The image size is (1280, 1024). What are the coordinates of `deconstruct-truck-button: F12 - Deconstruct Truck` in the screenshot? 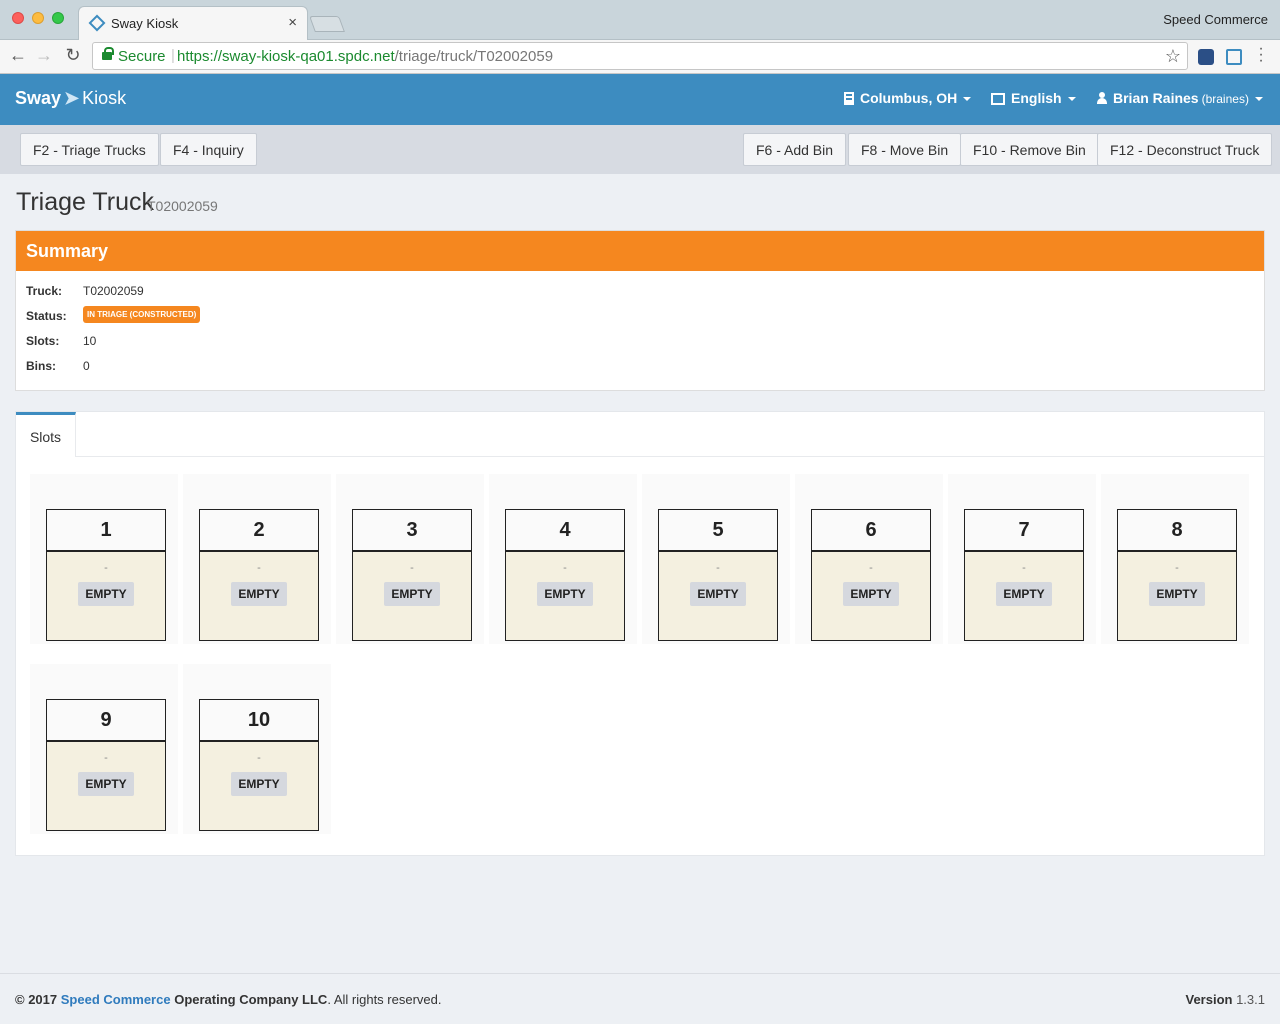 It's located at (1185, 149).